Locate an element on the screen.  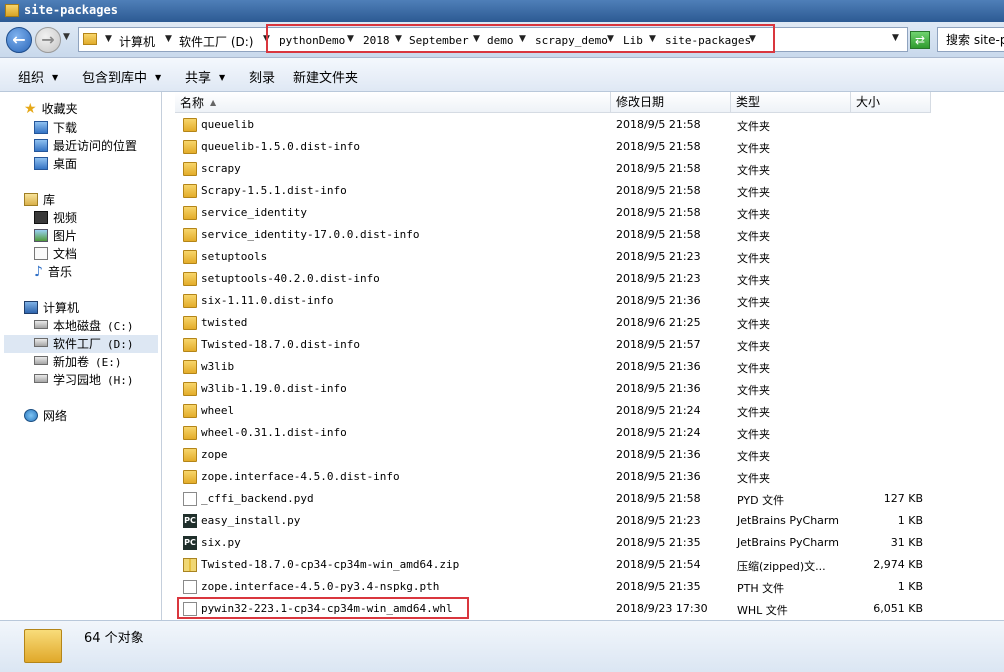
file-row: Scrapy-1.5.1.dist-info 2018/9/5 21:58 文件夹 is located at coordinates (583, 191).